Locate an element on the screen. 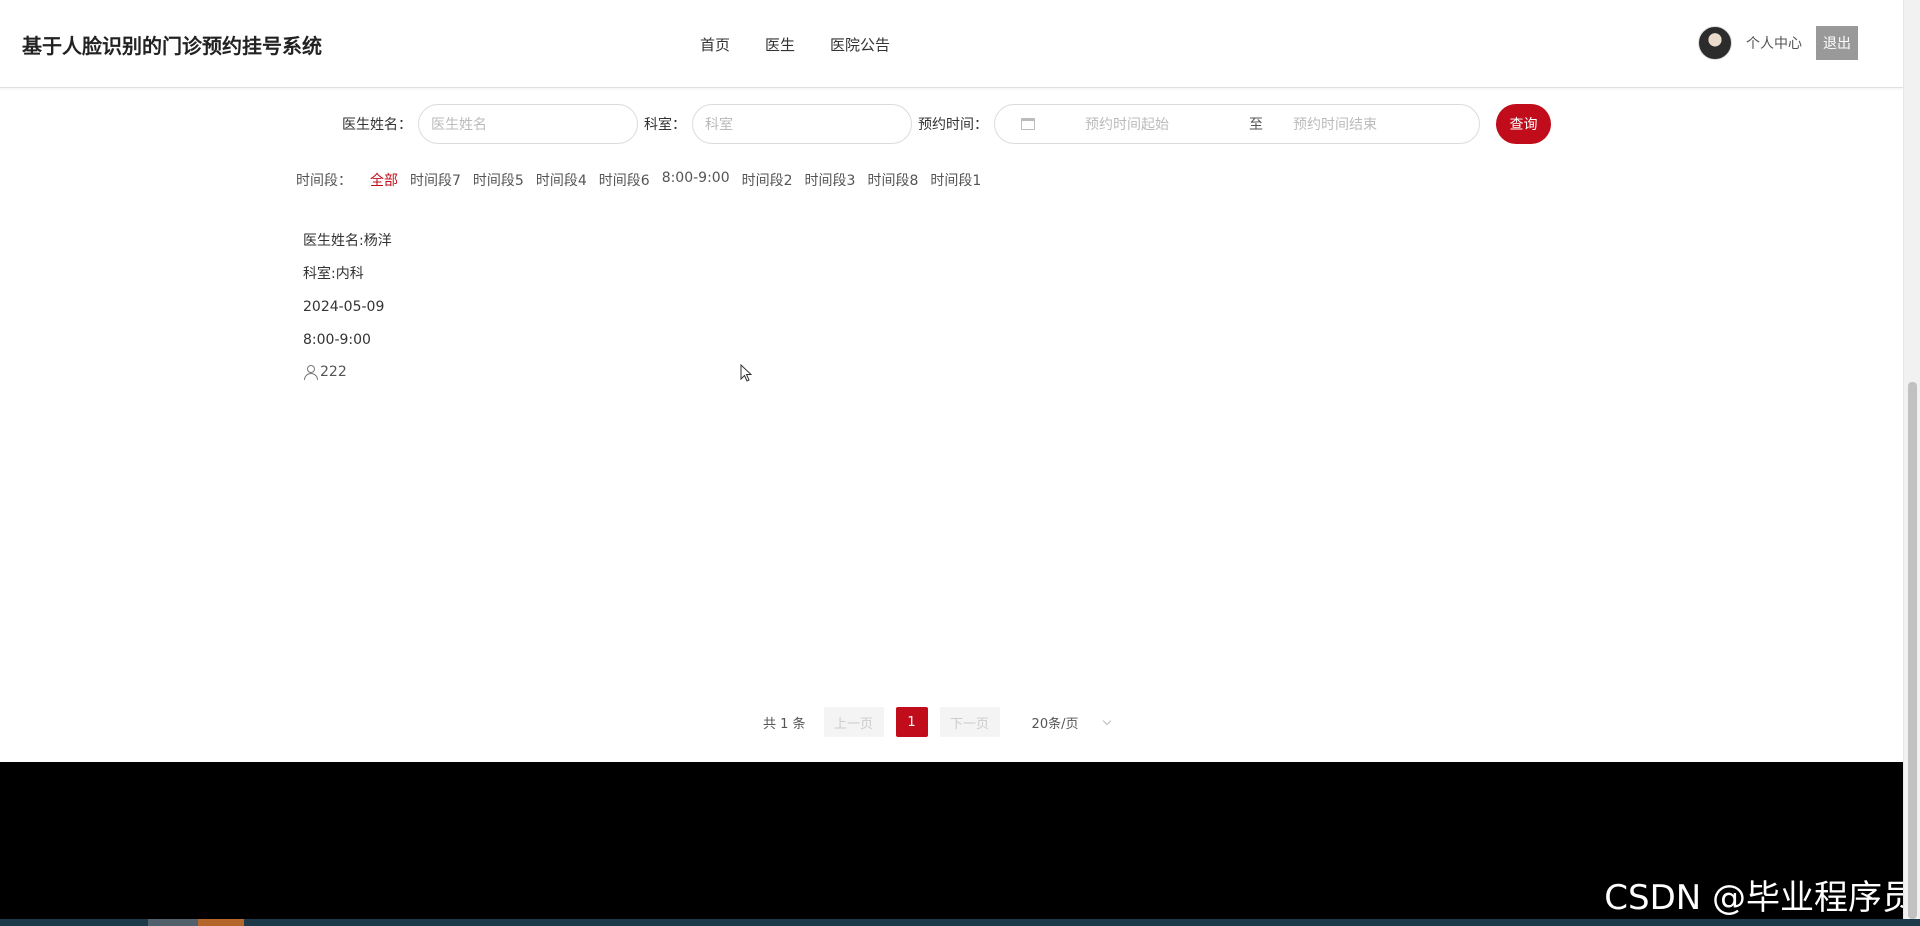 The width and height of the screenshot is (1920, 926). page-size-value: 20条/页 is located at coordinates (1055, 724).